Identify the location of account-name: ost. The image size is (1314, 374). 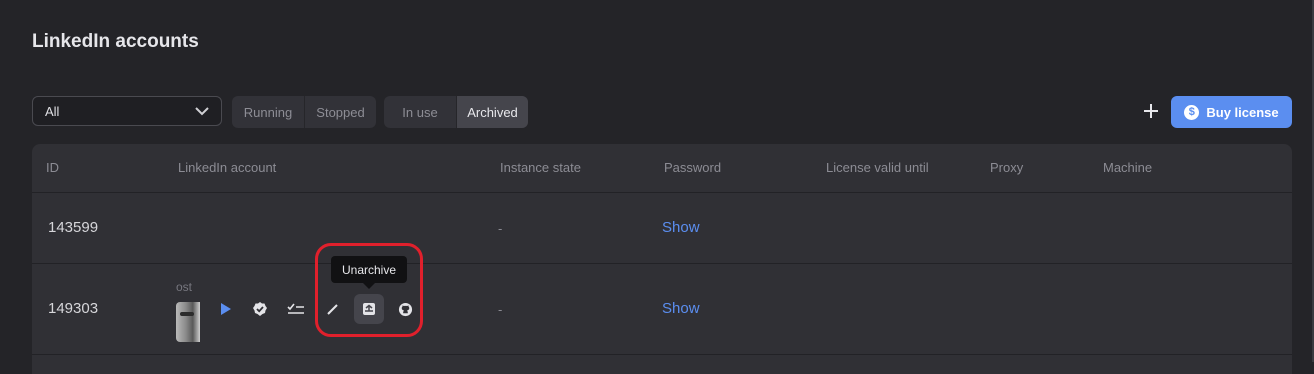
(184, 287).